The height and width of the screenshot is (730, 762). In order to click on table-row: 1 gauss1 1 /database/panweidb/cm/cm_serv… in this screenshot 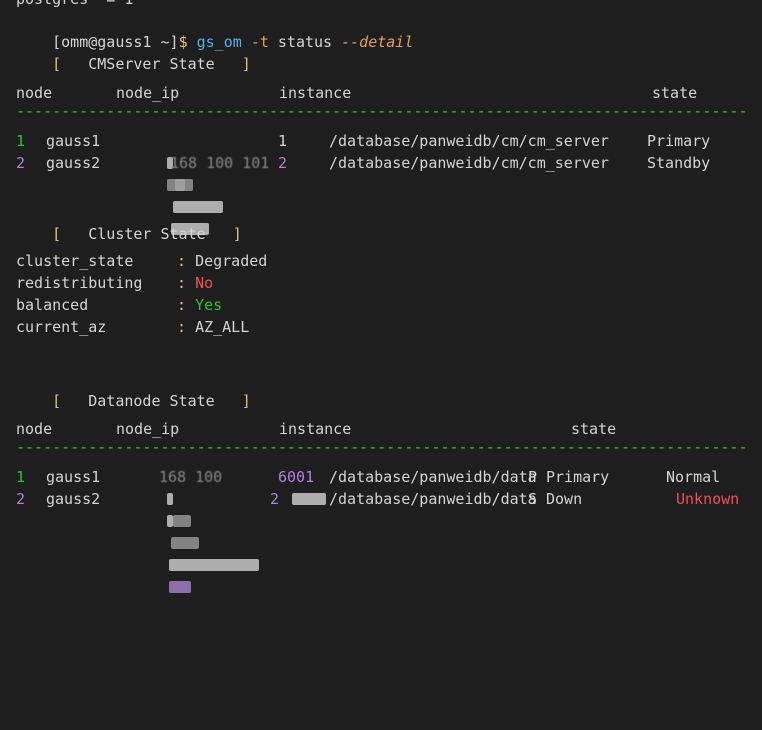, I will do `click(381, 182)`.